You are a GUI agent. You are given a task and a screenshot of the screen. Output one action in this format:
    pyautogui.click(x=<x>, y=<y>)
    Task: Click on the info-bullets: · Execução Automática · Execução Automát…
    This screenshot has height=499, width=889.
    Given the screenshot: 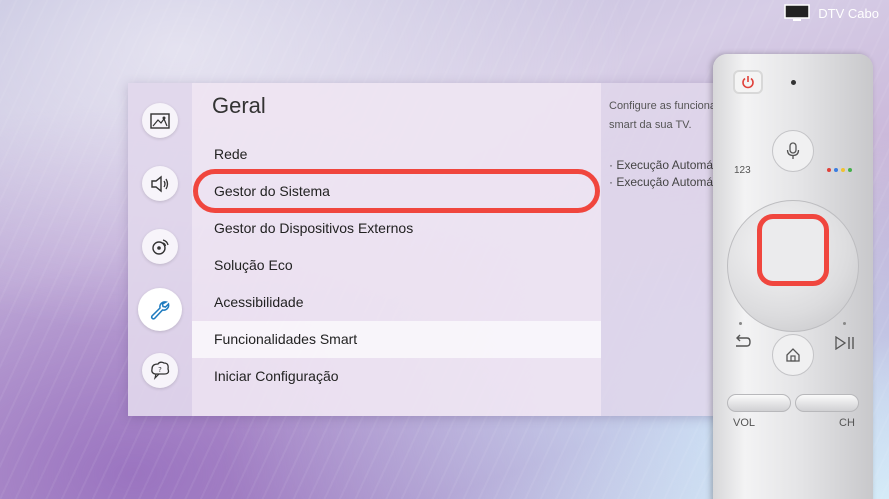 What is the action you would take?
    pyautogui.click(x=668, y=174)
    